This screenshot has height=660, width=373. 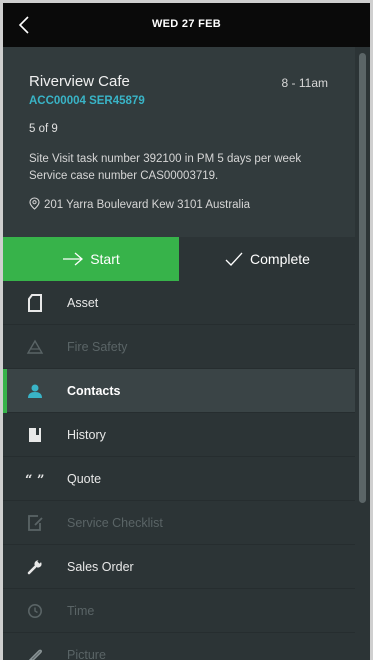 I want to click on menu-item-label: Contacts, so click(x=94, y=391).